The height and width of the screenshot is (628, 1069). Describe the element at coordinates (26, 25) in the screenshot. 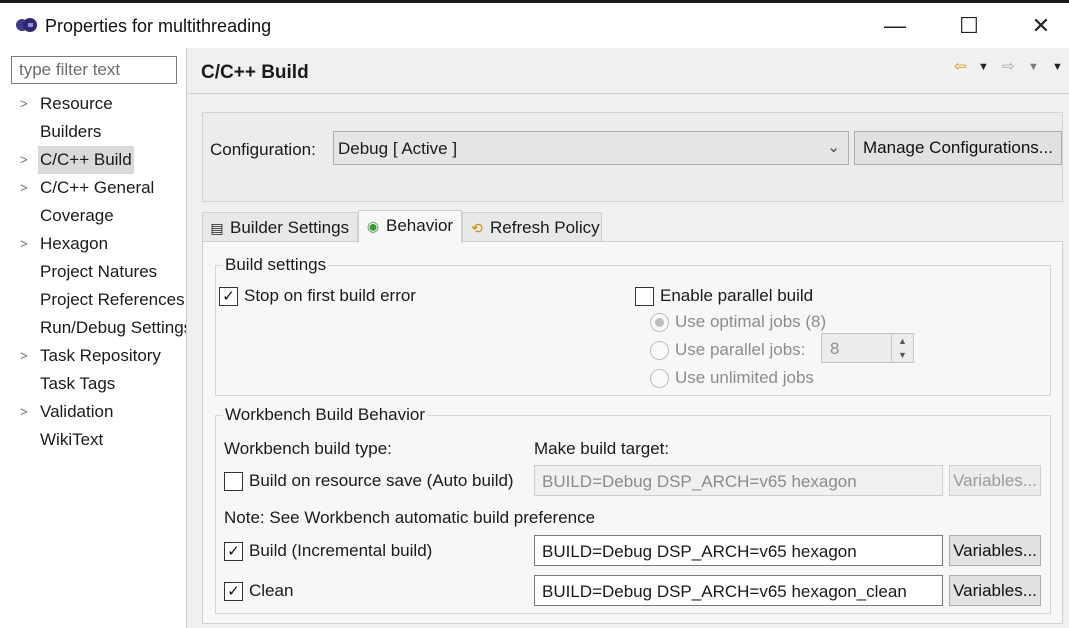

I see `eclipse-app-icon` at that location.